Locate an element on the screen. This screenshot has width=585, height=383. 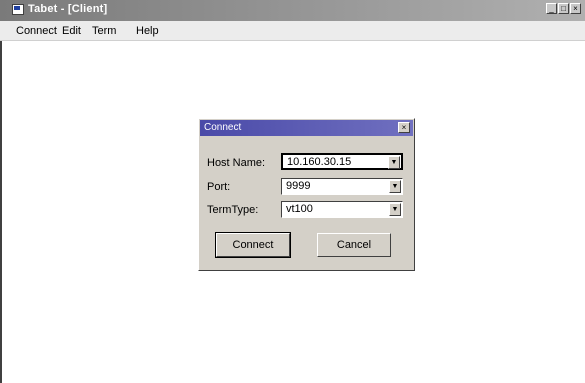
dialog-title-bar: Connect × is located at coordinates (306, 128).